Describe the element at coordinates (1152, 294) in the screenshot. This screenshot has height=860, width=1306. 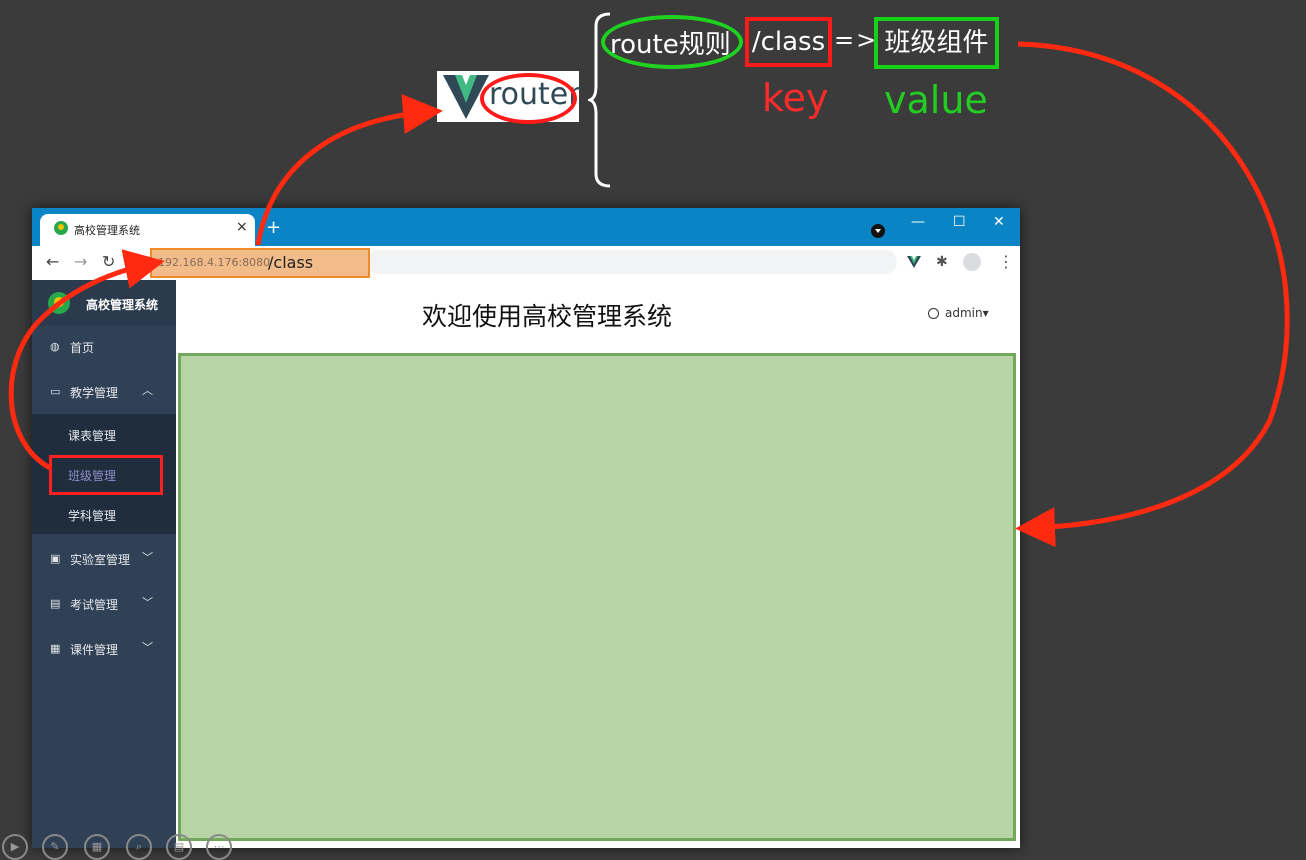
I see `arrow-value-to-content` at that location.